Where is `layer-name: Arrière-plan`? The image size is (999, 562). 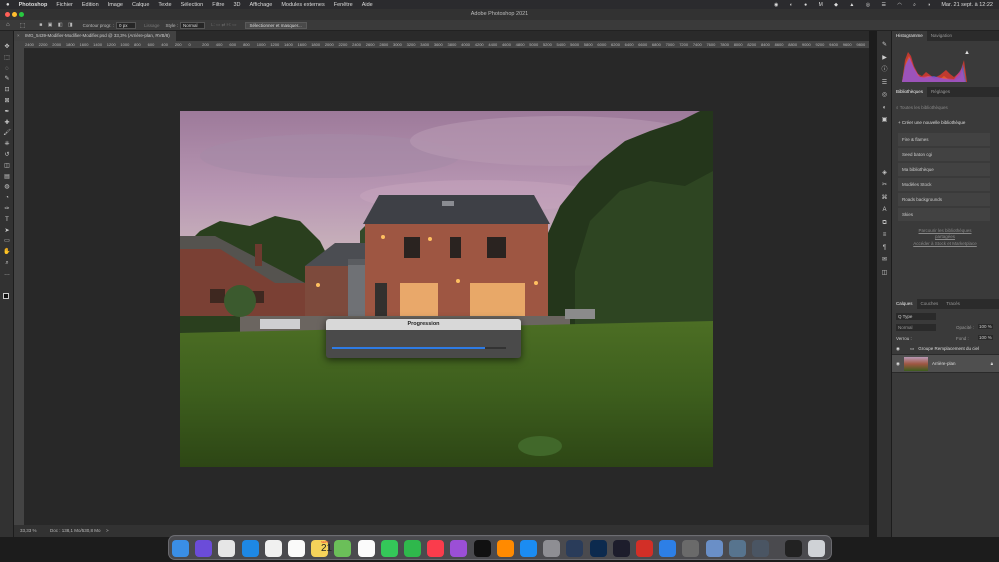
layer-name: Arrière-plan is located at coordinates (944, 363).